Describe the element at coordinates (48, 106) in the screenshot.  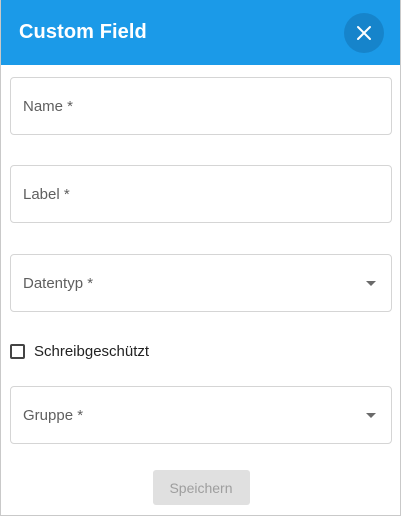
I see `name-field-label: Name *` at that location.